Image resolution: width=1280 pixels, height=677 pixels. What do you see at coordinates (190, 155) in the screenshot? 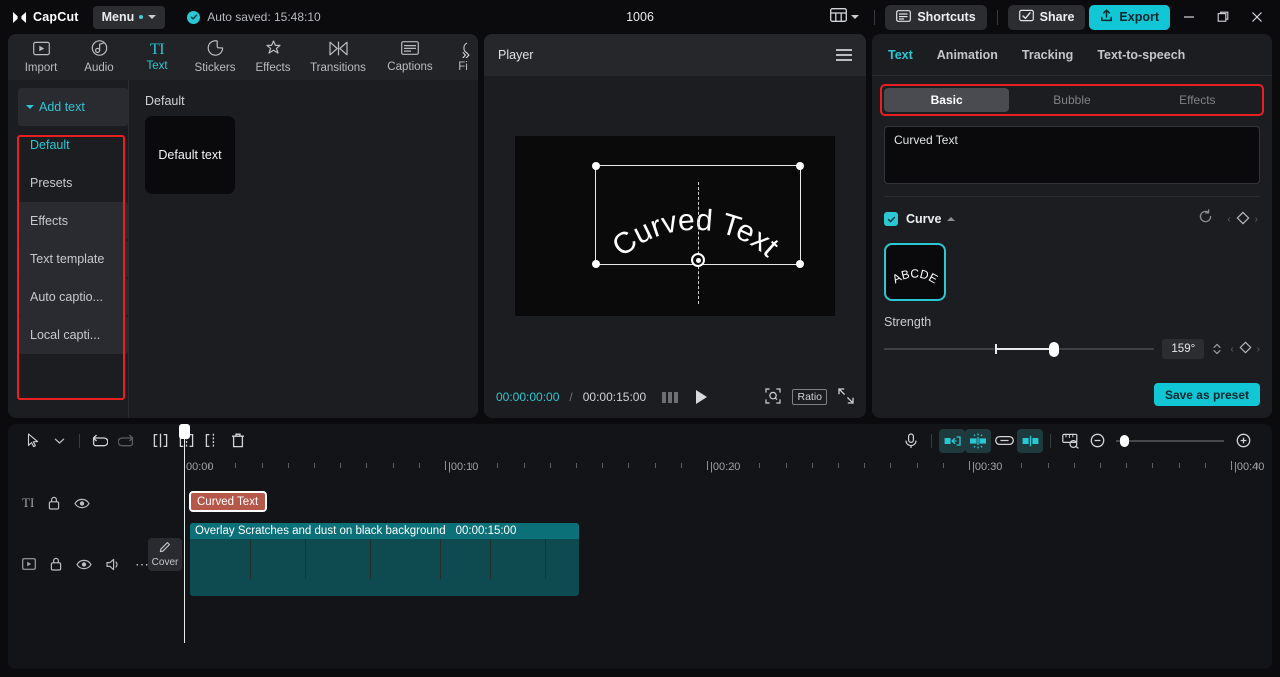
I see `default-text-card: Default text` at bounding box center [190, 155].